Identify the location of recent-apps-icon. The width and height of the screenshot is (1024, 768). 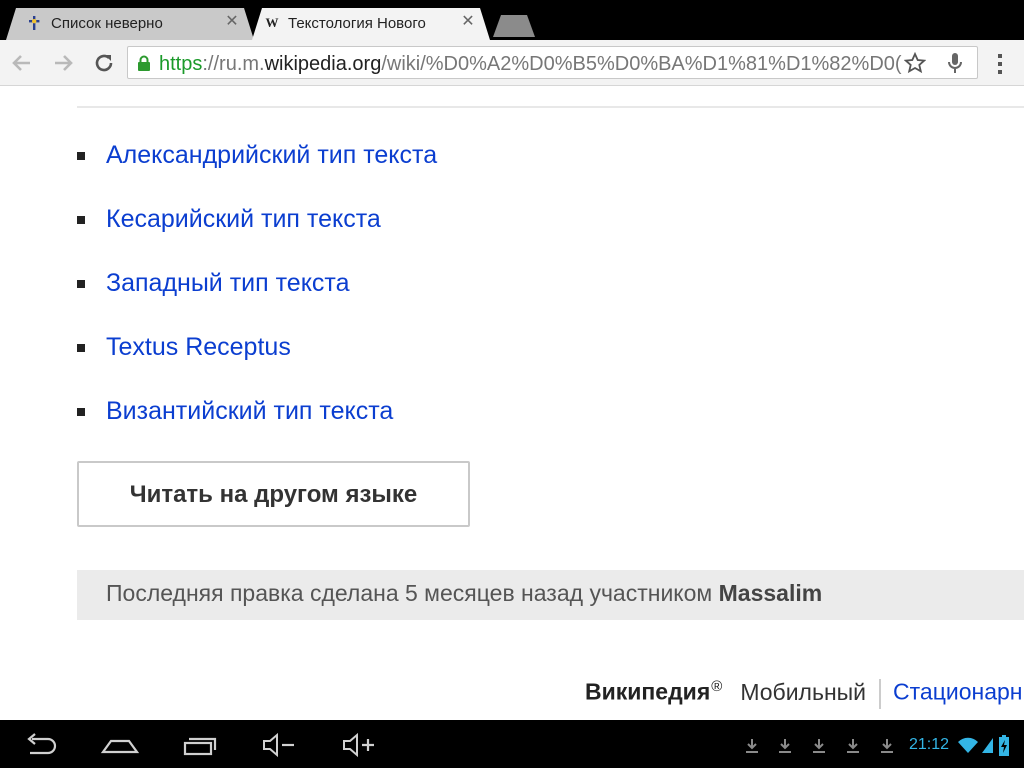
(200, 745).